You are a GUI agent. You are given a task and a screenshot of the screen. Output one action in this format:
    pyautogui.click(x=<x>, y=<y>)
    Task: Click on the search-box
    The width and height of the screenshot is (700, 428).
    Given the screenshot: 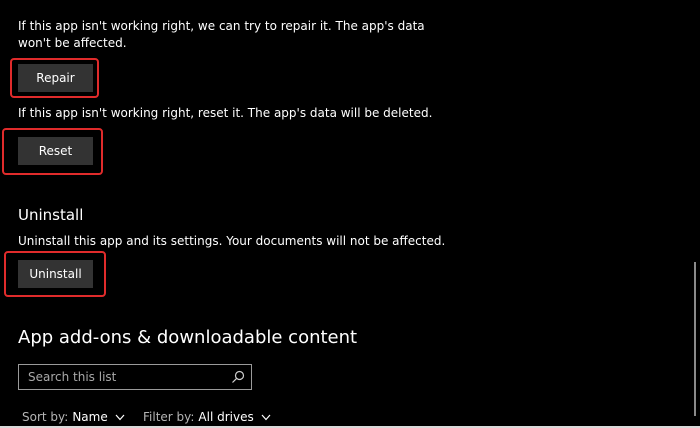 What is the action you would take?
    pyautogui.click(x=135, y=377)
    